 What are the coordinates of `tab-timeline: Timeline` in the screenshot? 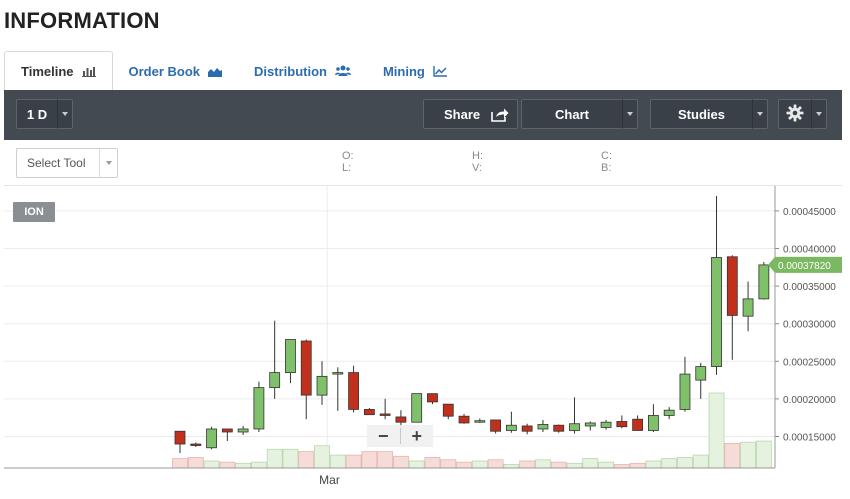 It's located at (58, 71).